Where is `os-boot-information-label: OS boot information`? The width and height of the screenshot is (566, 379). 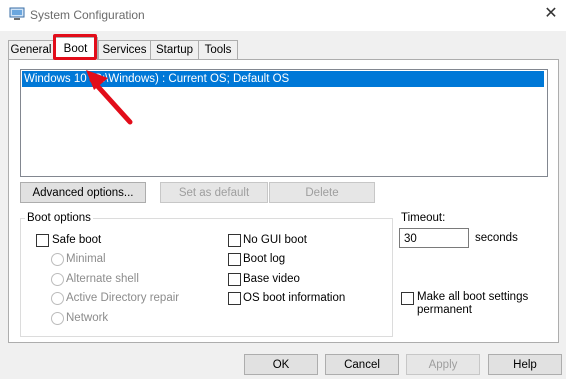
os-boot-information-label: OS boot information is located at coordinates (294, 298).